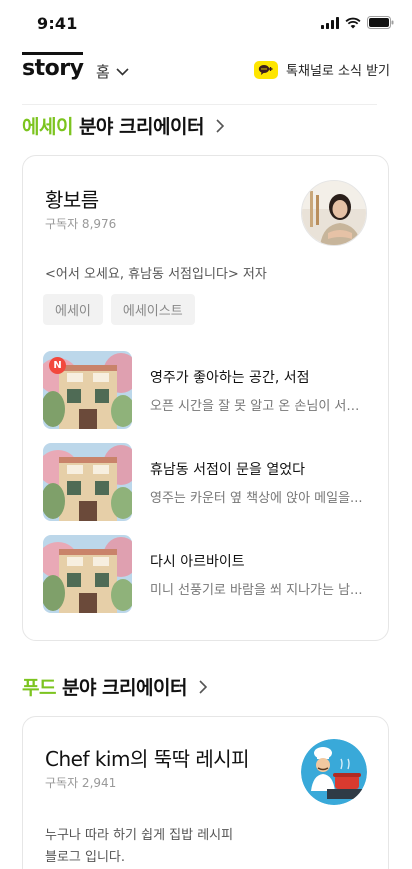  What do you see at coordinates (139, 835) in the screenshot?
I see `description-line: 누구나 따라 하기 쉽게 집밥 레시피` at bounding box center [139, 835].